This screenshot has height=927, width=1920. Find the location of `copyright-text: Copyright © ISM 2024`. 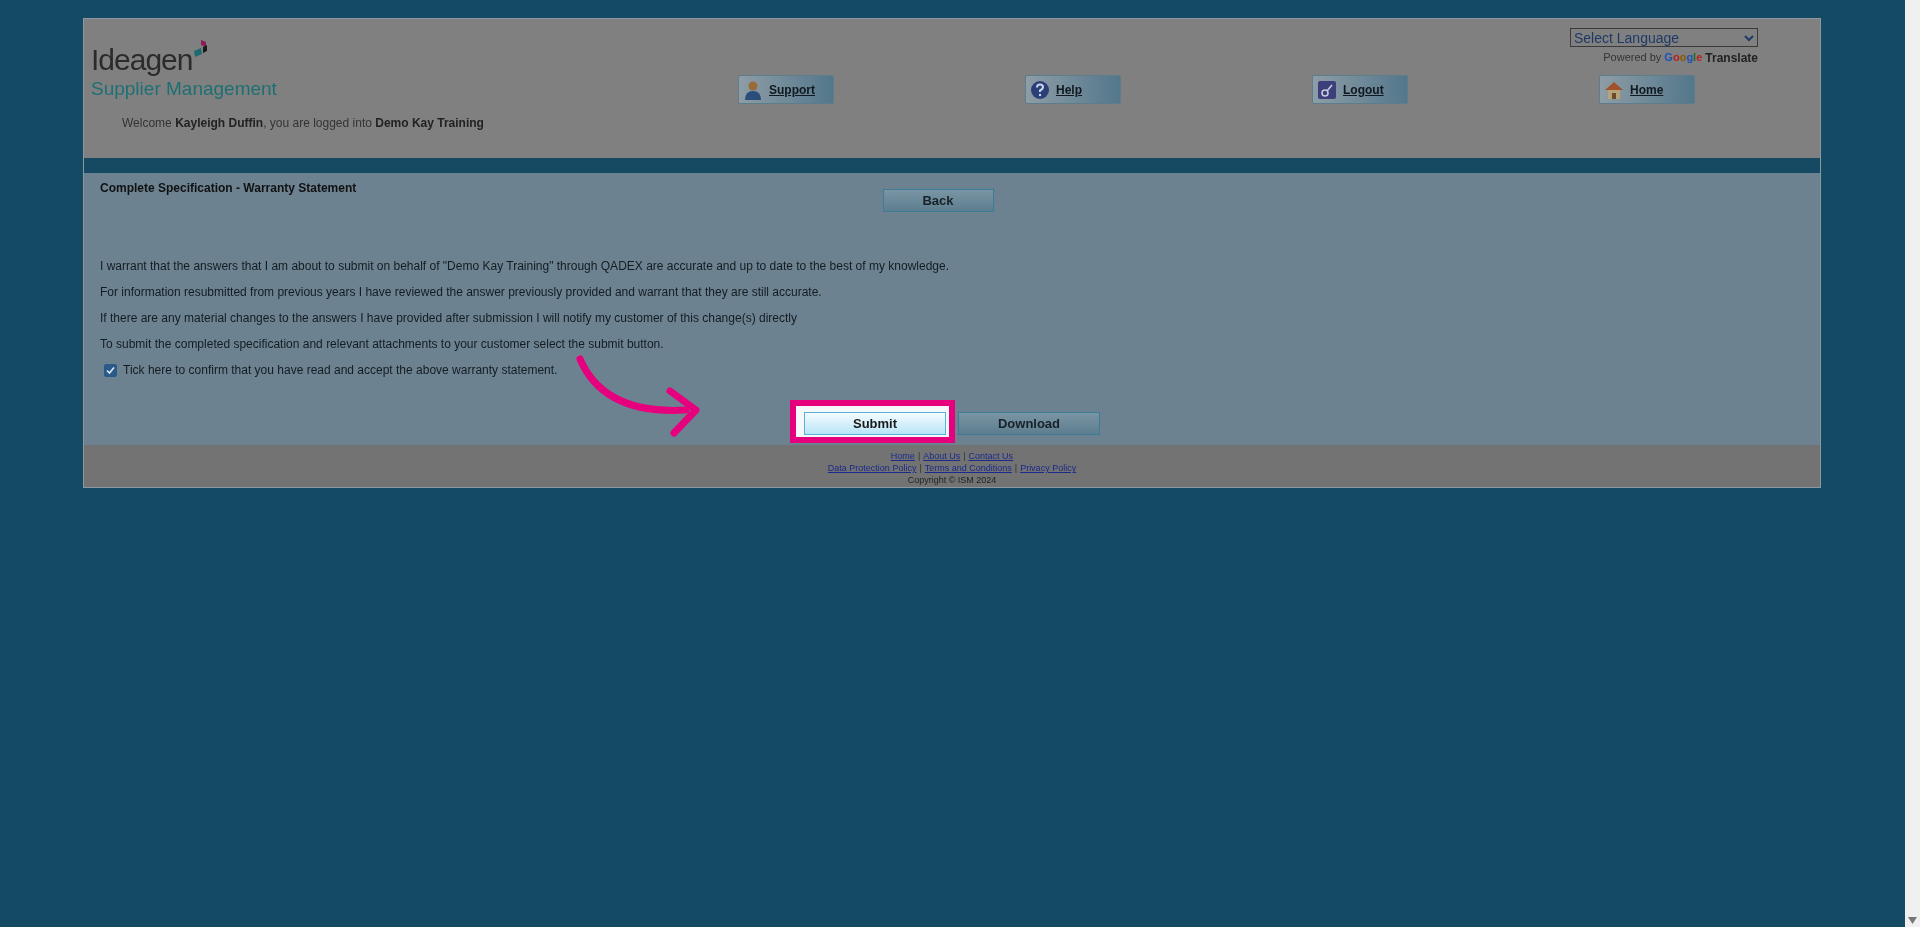

copyright-text: Copyright © ISM 2024 is located at coordinates (952, 480).